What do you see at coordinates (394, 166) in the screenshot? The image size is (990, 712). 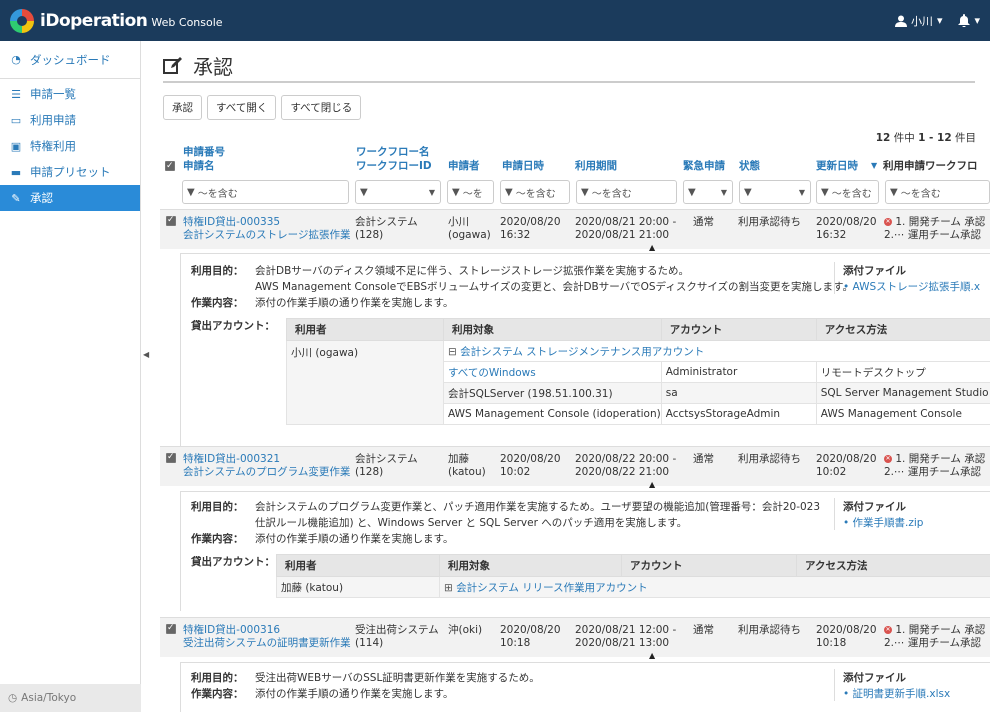 I see `col-workflow-id: ワークフローID` at bounding box center [394, 166].